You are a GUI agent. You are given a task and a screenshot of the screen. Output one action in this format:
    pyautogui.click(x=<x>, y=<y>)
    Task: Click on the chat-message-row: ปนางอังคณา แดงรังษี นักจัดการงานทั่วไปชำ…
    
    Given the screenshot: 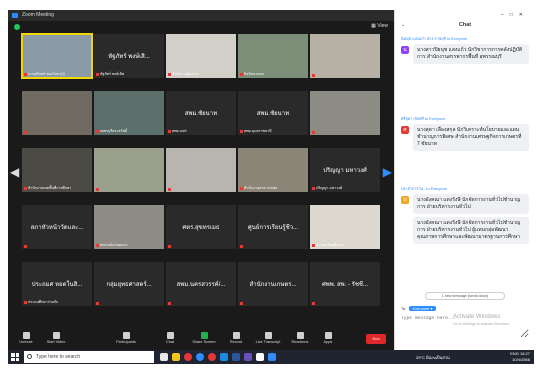 What is the action you would take?
    pyautogui.click(x=465, y=219)
    